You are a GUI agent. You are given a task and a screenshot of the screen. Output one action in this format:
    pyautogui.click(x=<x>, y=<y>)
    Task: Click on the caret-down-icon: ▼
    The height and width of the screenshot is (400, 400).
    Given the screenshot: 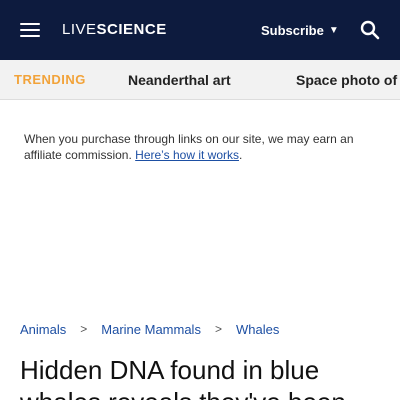 What is the action you would take?
    pyautogui.click(x=333, y=30)
    